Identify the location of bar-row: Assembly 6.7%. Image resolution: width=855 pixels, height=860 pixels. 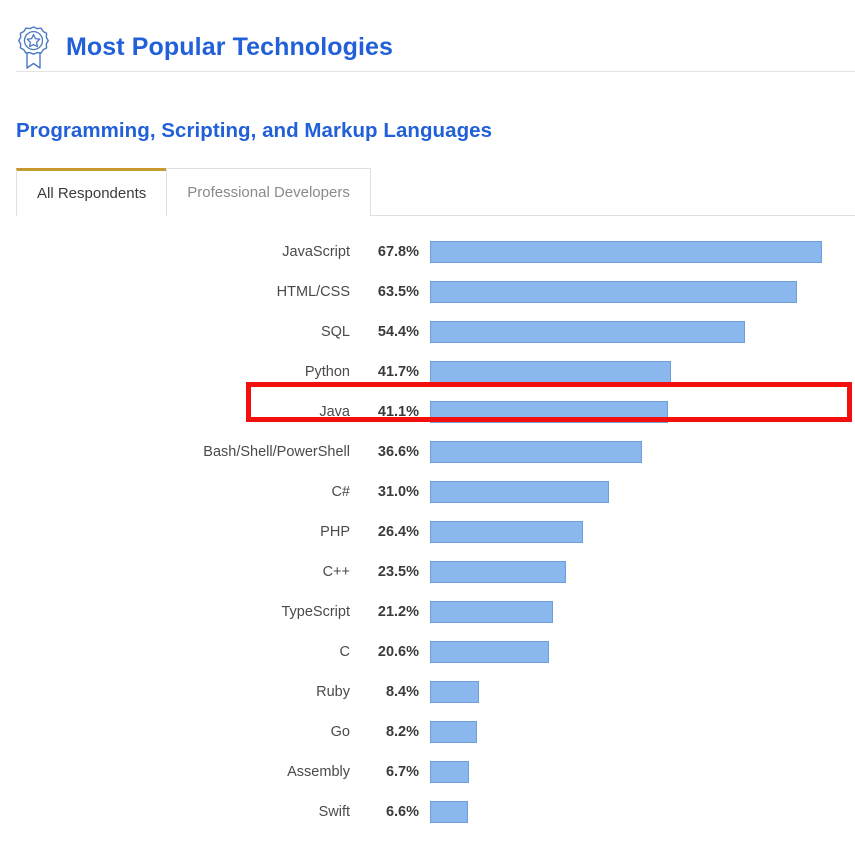
(427, 772).